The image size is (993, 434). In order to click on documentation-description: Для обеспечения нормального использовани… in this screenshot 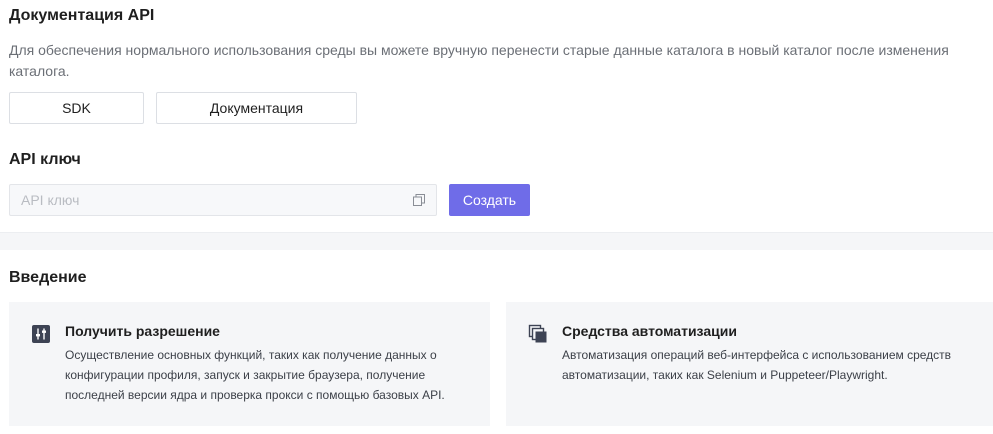, I will do `click(479, 60)`.